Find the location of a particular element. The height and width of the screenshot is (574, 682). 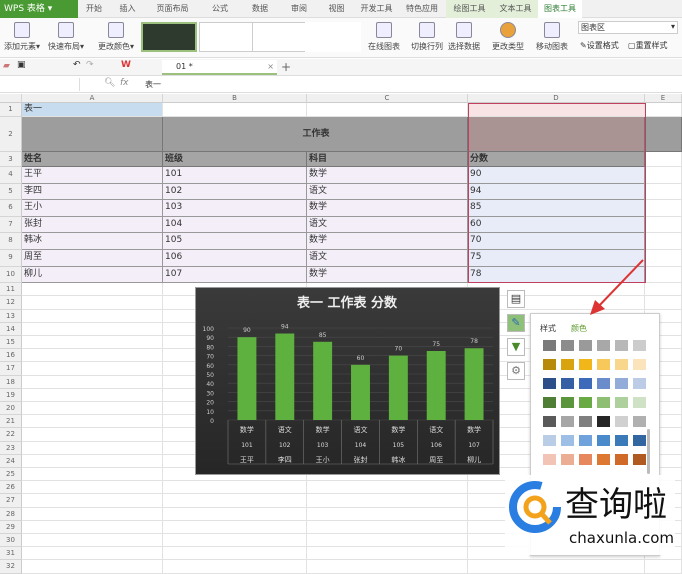

row-header: 8 is located at coordinates (11, 241).